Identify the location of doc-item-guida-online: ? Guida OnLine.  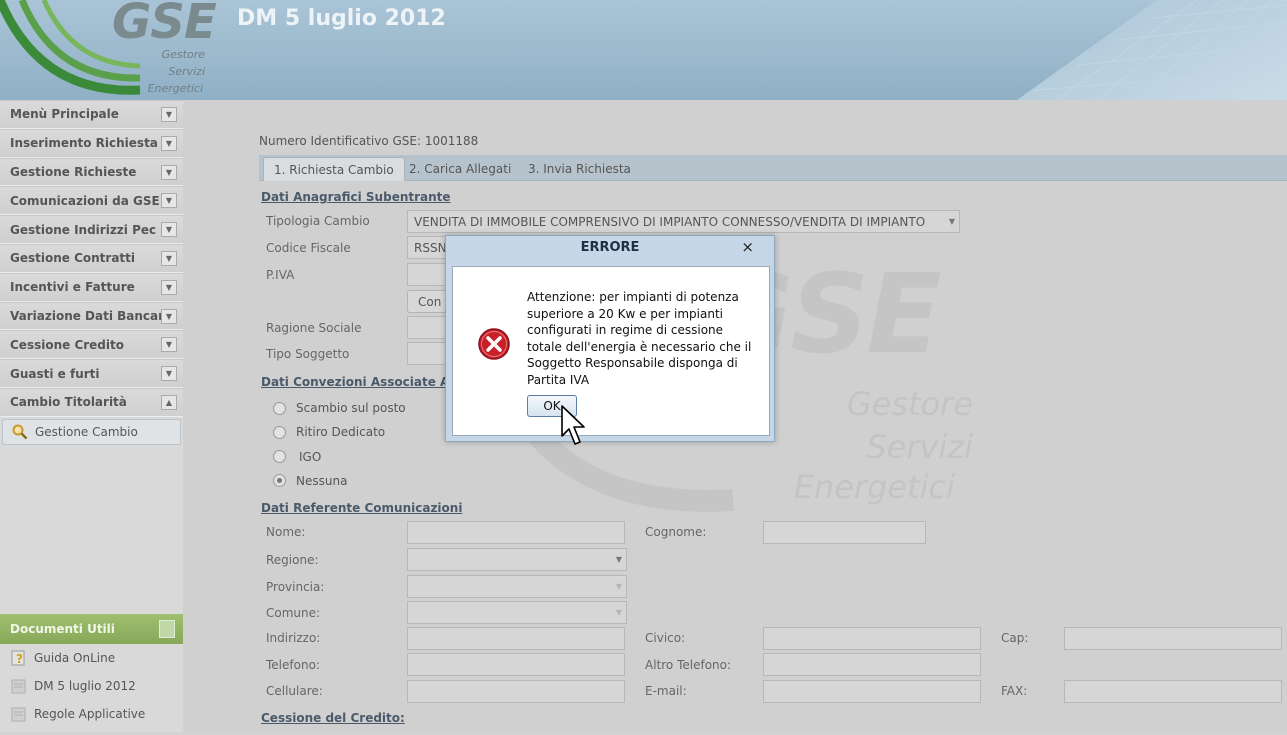
(91, 658).